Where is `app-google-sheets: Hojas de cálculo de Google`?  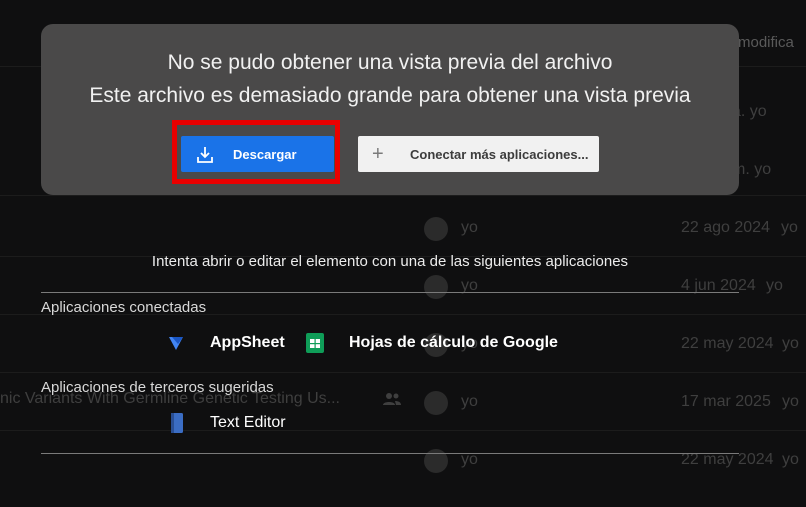
app-google-sheets: Hojas de cálculo de Google is located at coordinates (432, 344).